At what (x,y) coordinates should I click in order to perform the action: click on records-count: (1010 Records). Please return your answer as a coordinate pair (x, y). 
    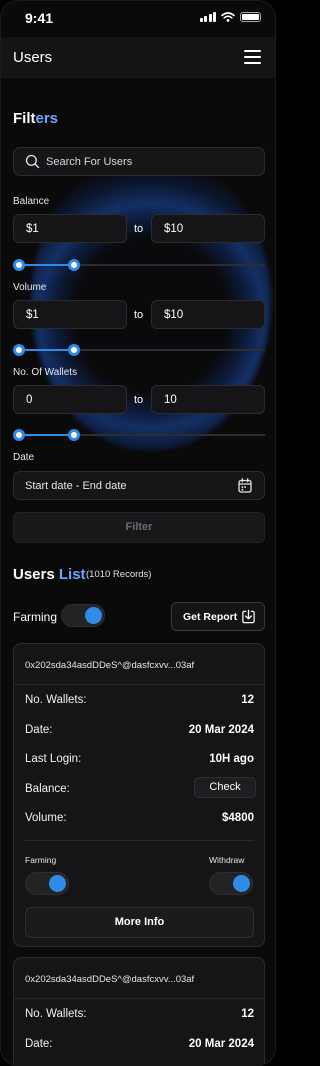
    Looking at the image, I should click on (119, 574).